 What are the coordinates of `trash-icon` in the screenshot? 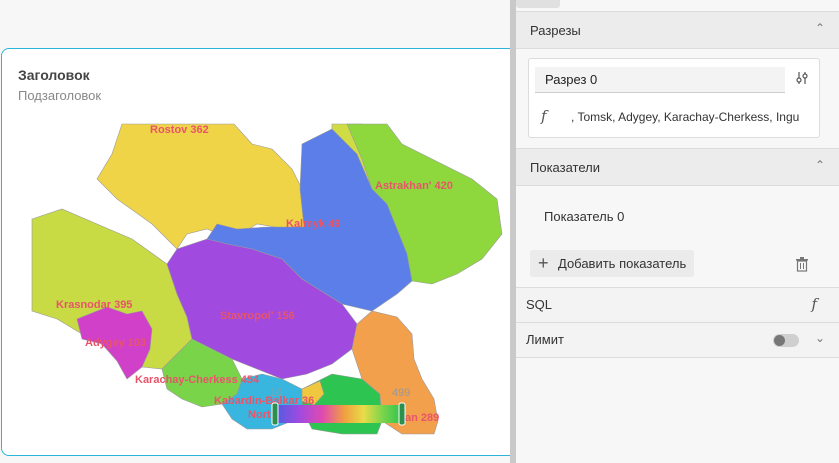 It's located at (802, 264).